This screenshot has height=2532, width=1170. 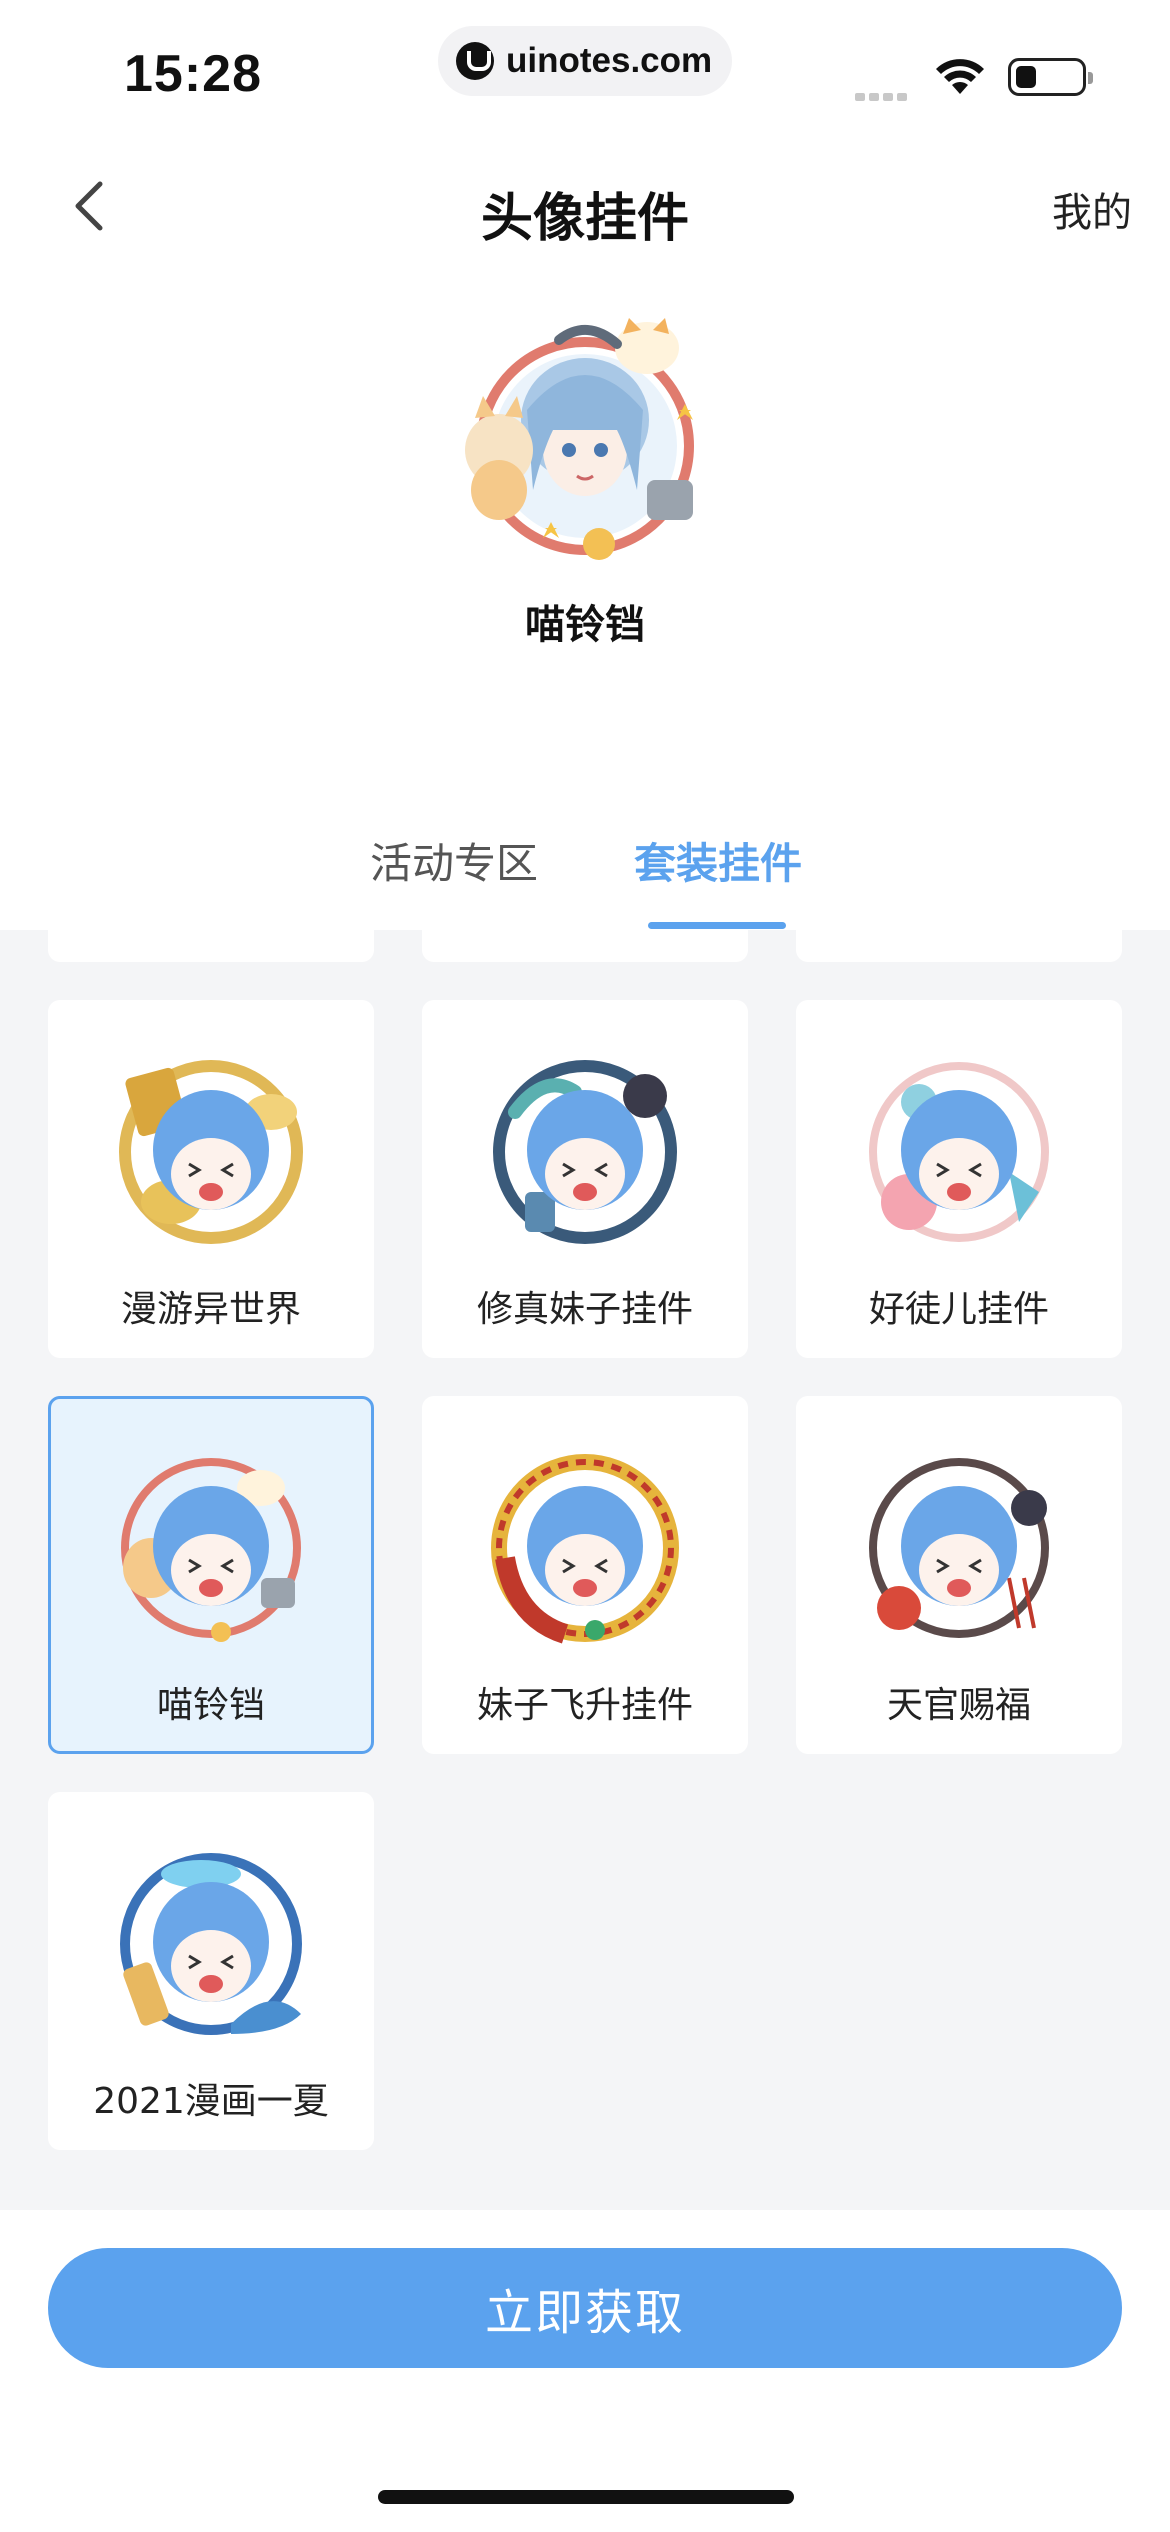 I want to click on get-now-button: 立即获取, so click(x=585, y=2308).